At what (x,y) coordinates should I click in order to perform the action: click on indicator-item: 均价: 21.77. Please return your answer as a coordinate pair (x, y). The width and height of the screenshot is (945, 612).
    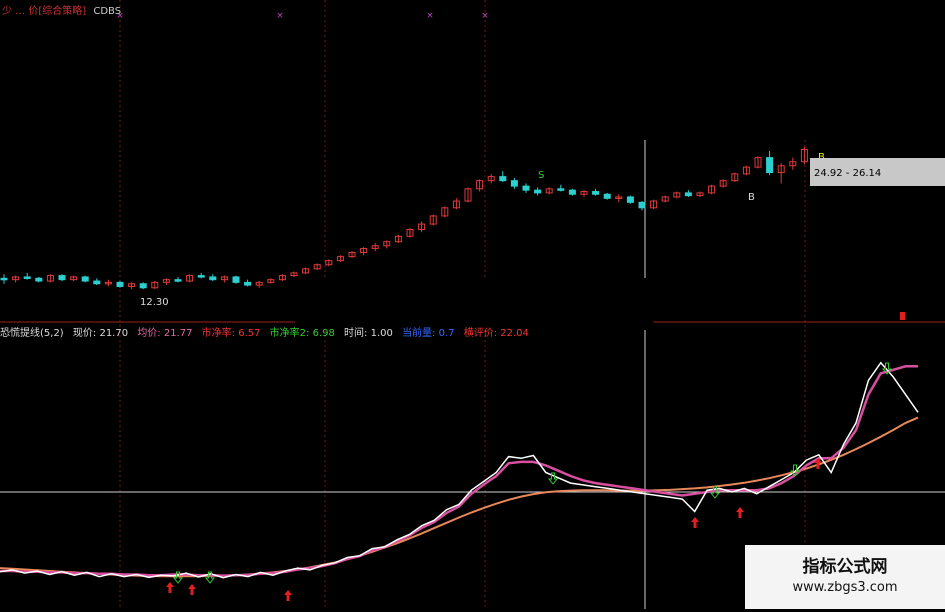
    Looking at the image, I should click on (165, 333).